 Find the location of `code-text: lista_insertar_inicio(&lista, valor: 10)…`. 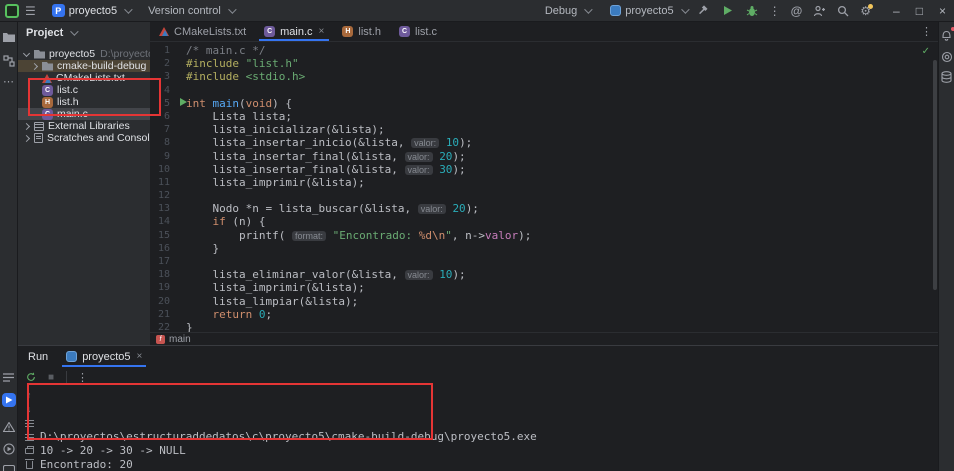

code-text: lista_insertar_inicio(&lista, valor: 10)… is located at coordinates (324, 142).